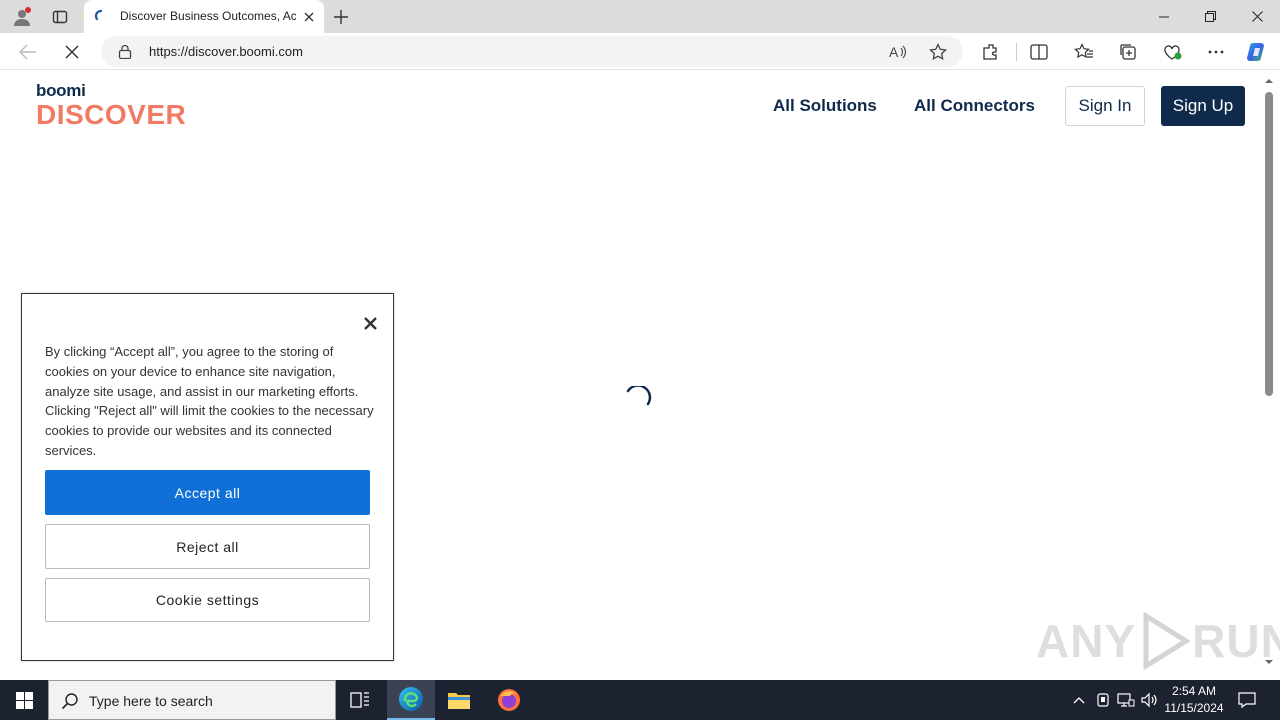 The image size is (1280, 720). I want to click on nav-all-solutions: All Solutions, so click(825, 106).